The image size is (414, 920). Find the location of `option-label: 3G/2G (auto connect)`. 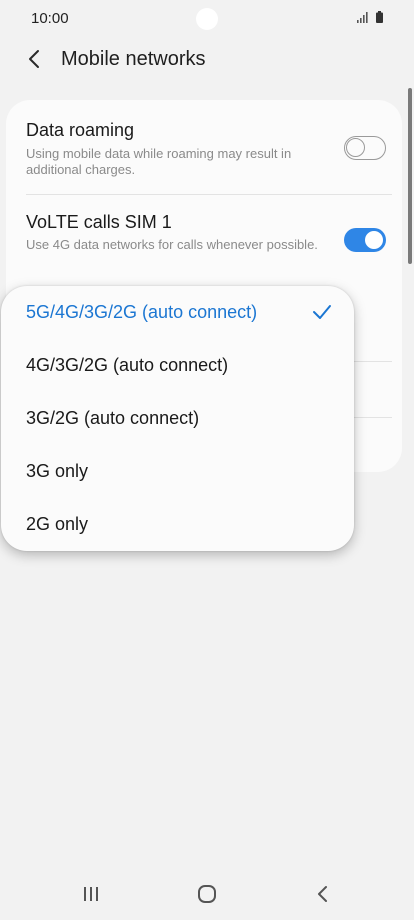

option-label: 3G/2G (auto connect) is located at coordinates (113, 418).